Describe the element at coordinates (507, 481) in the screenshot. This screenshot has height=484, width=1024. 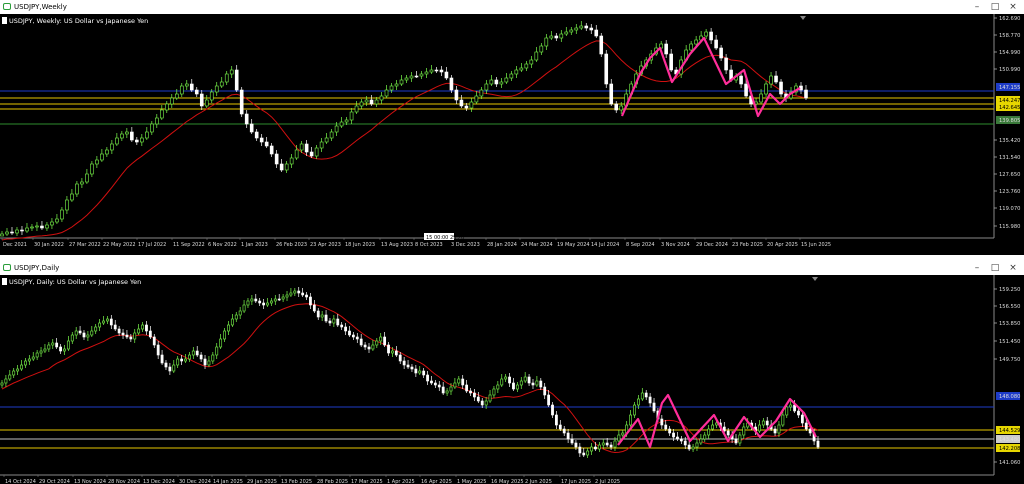
I see `date-tick-label: 16 May 2025` at that location.